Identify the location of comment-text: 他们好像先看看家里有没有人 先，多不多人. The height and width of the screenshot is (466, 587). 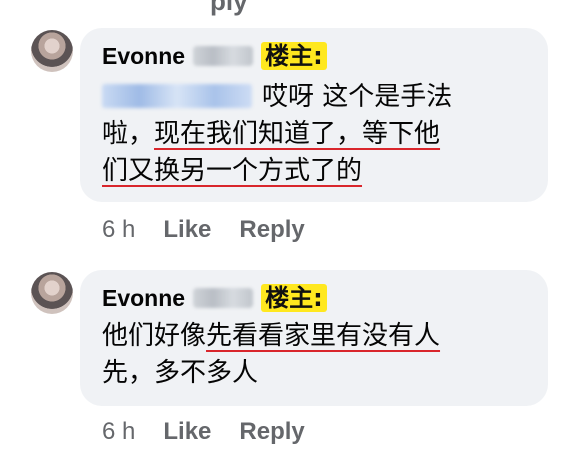
(271, 355).